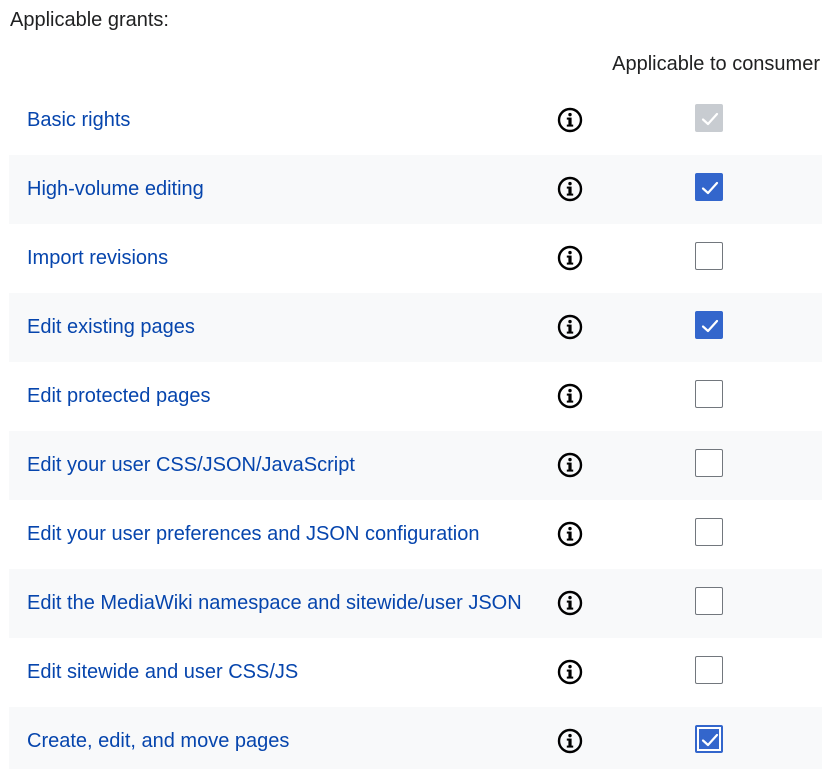 The height and width of the screenshot is (769, 828). Describe the element at coordinates (118, 396) in the screenshot. I see `grant-link: Edit protected pages` at that location.